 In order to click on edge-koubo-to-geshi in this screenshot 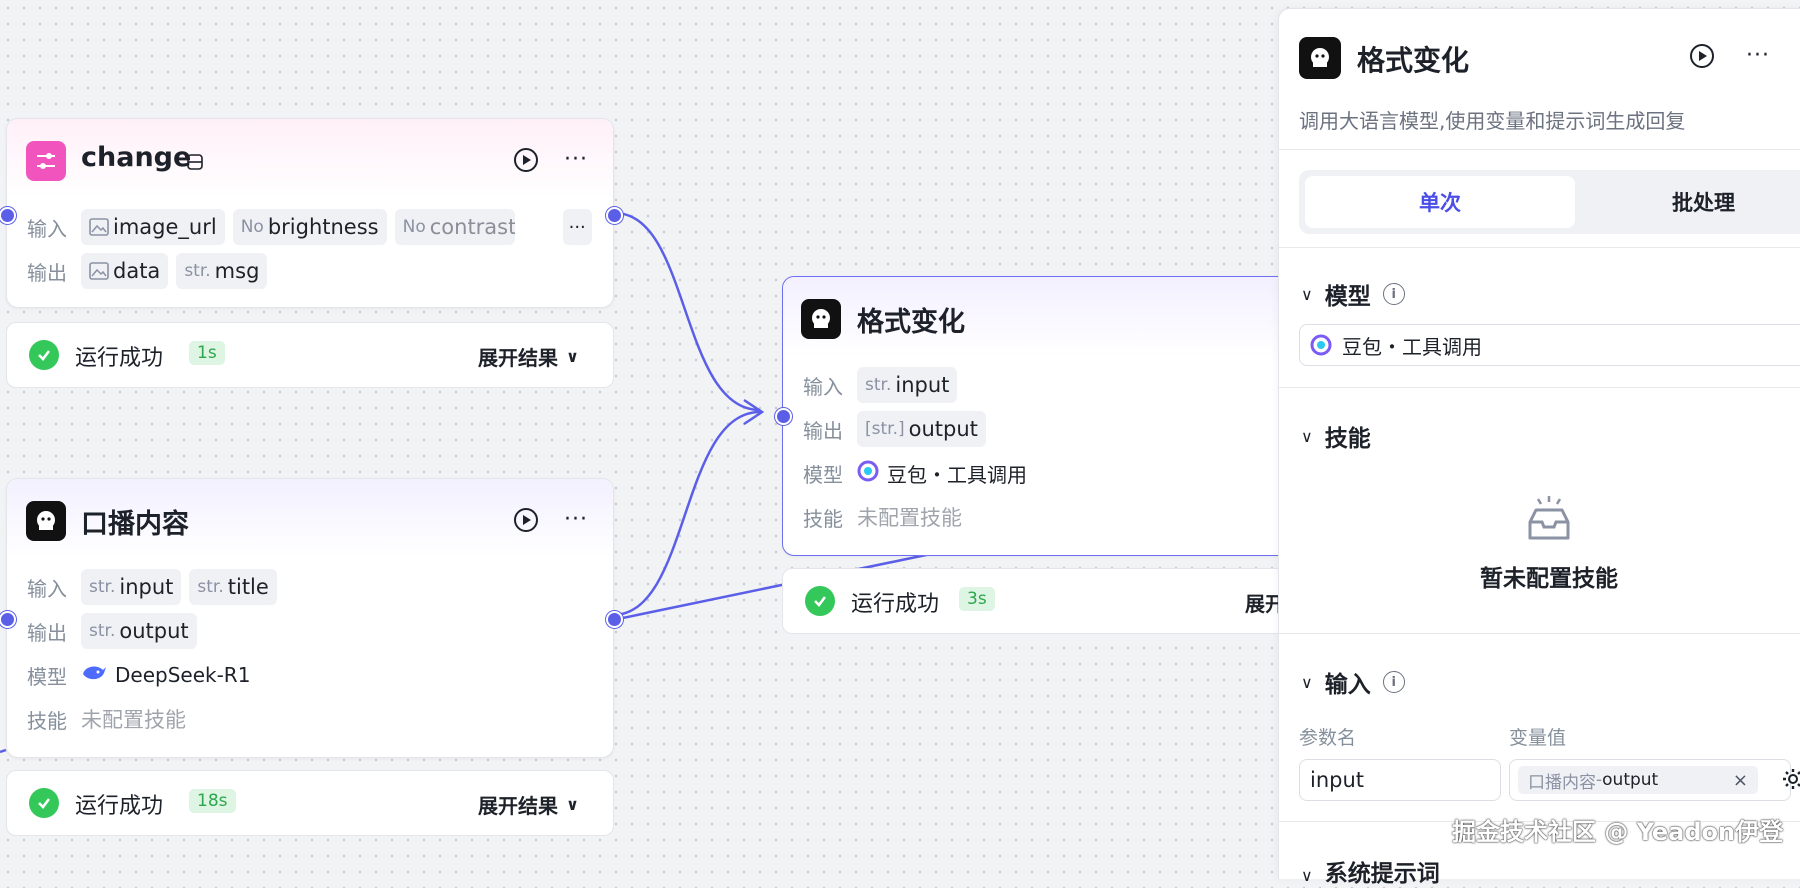, I will do `click(686, 513)`.